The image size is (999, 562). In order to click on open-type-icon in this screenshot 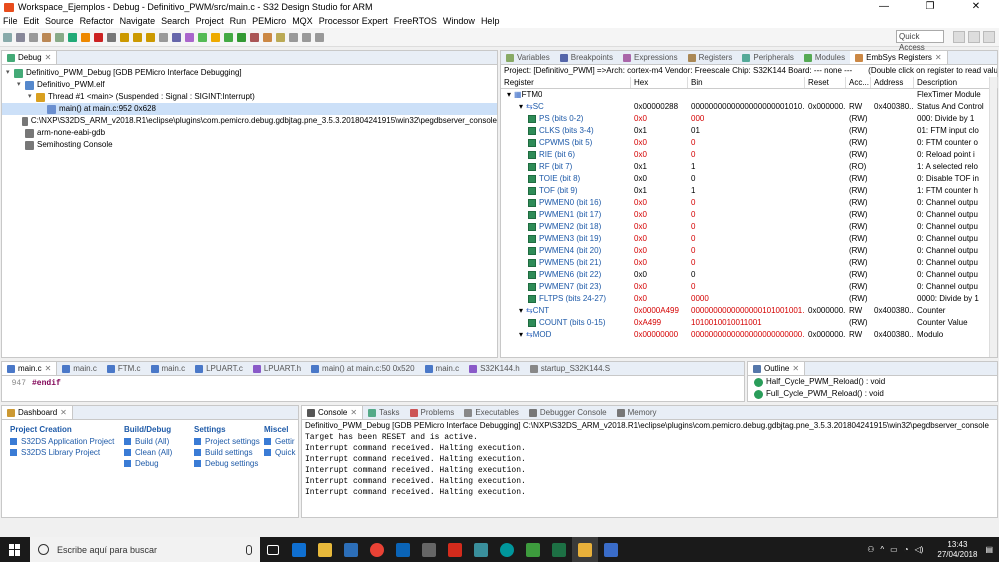, I will do `click(267, 37)`.